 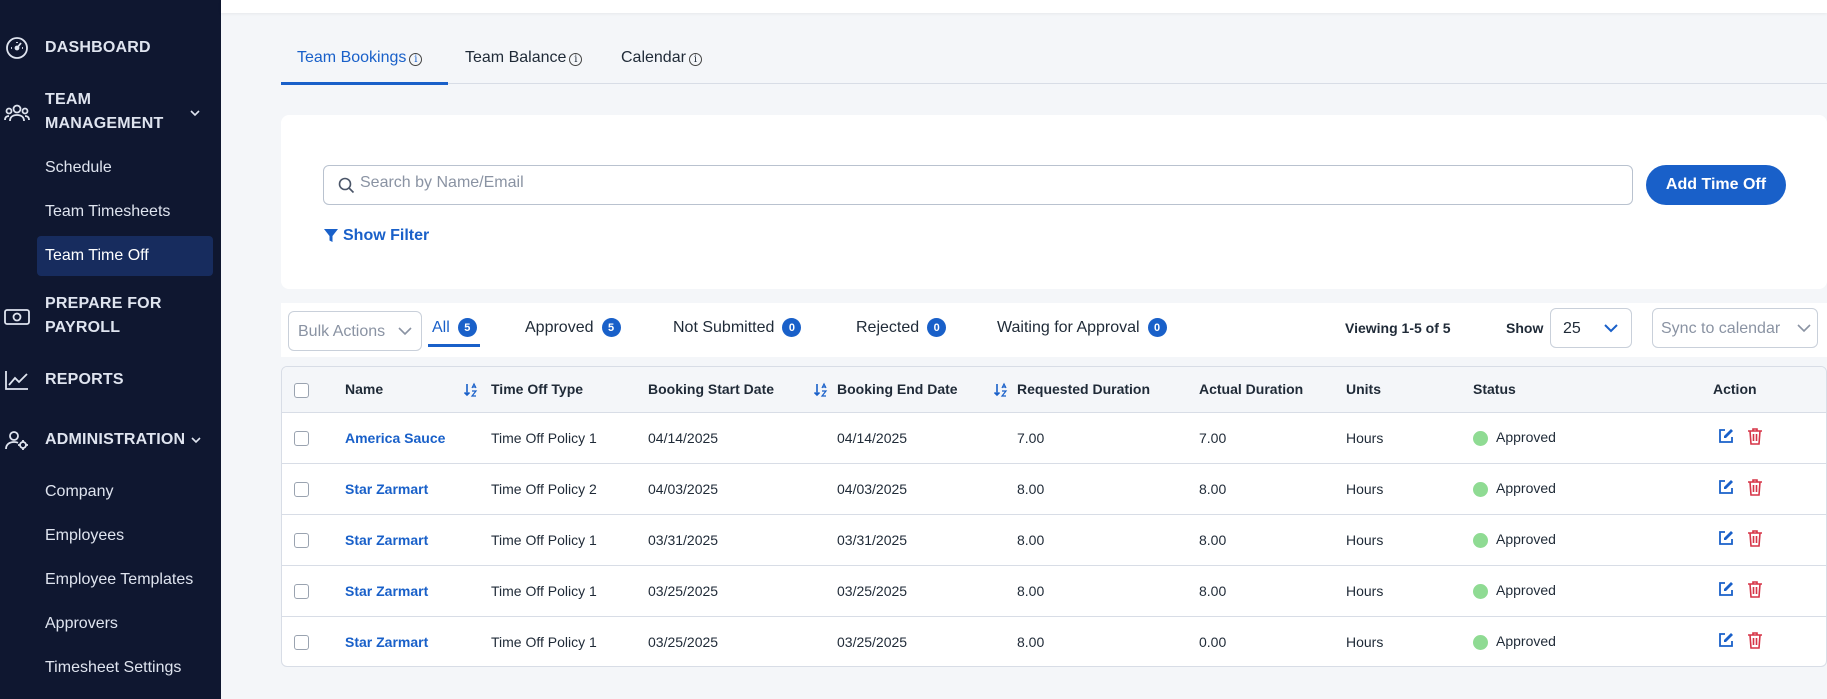 I want to click on filter-tab-not-submitted: Not Submitted 0, so click(x=737, y=327).